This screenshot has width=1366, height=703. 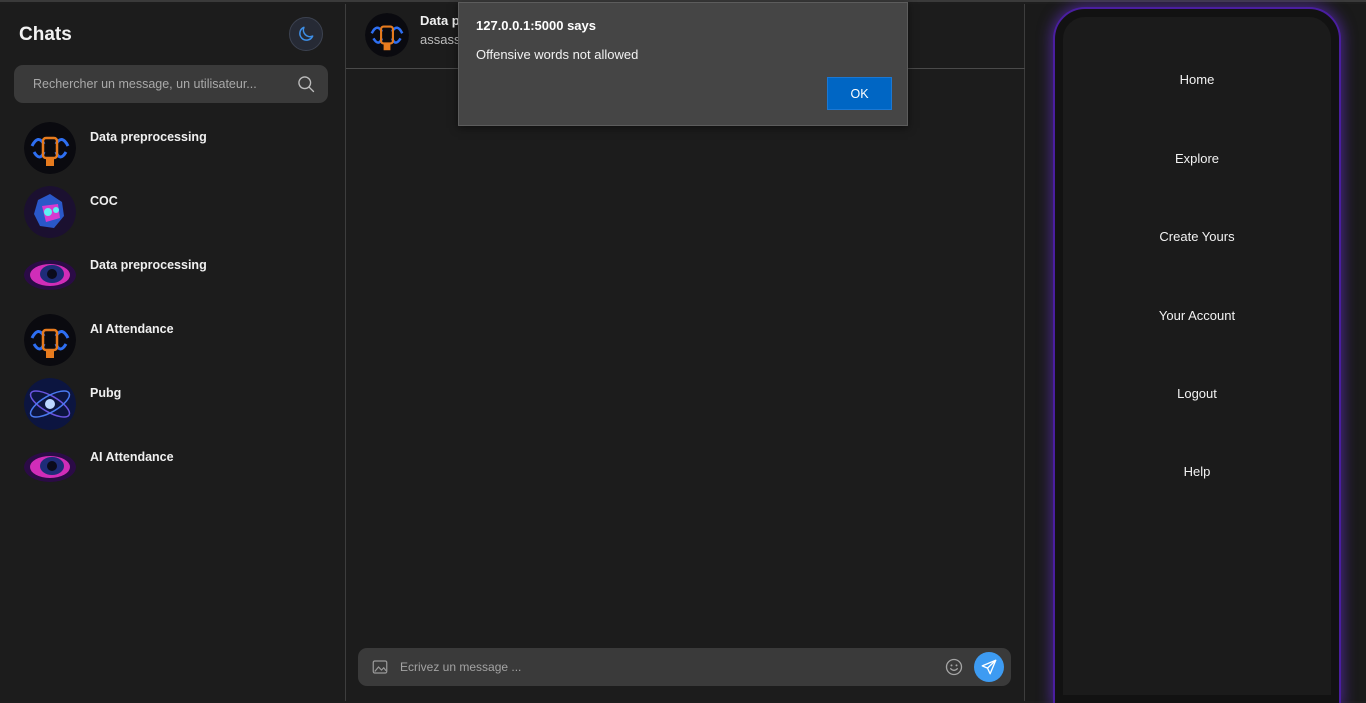 I want to click on message-composer, so click(x=684, y=667).